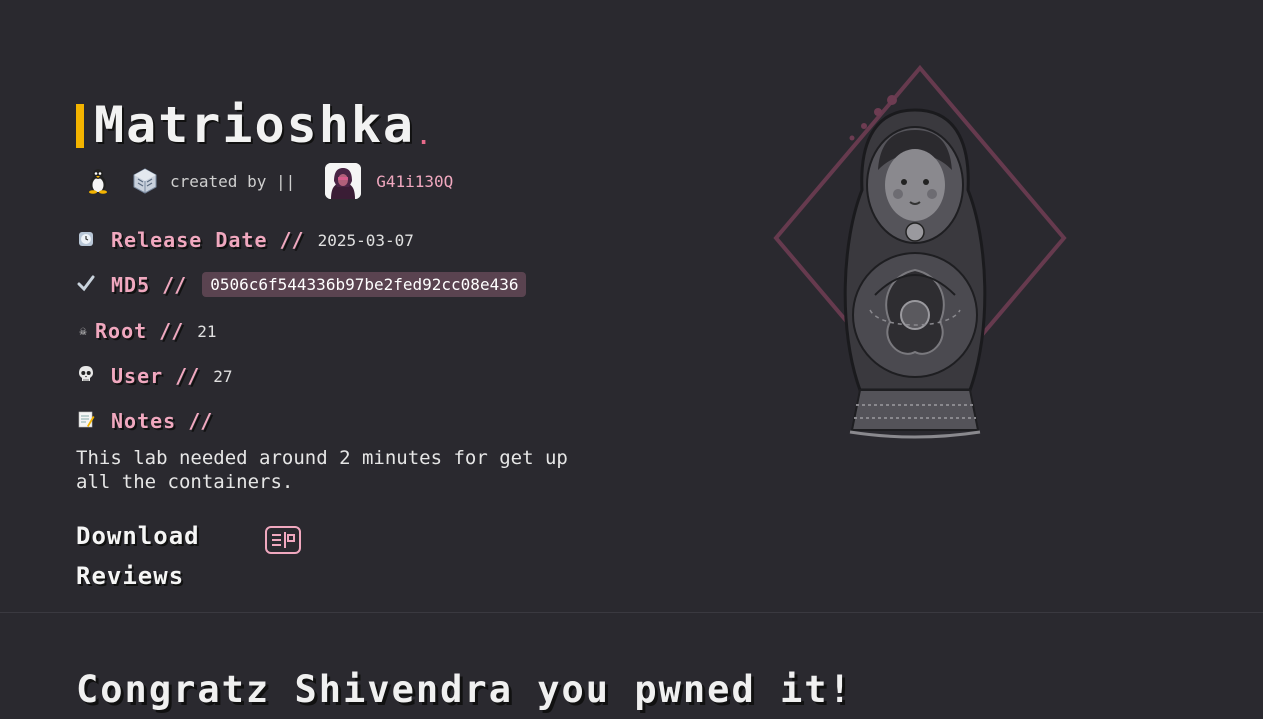  What do you see at coordinates (83, 331) in the screenshot?
I see `skull-crossbones-icon: ☠` at bounding box center [83, 331].